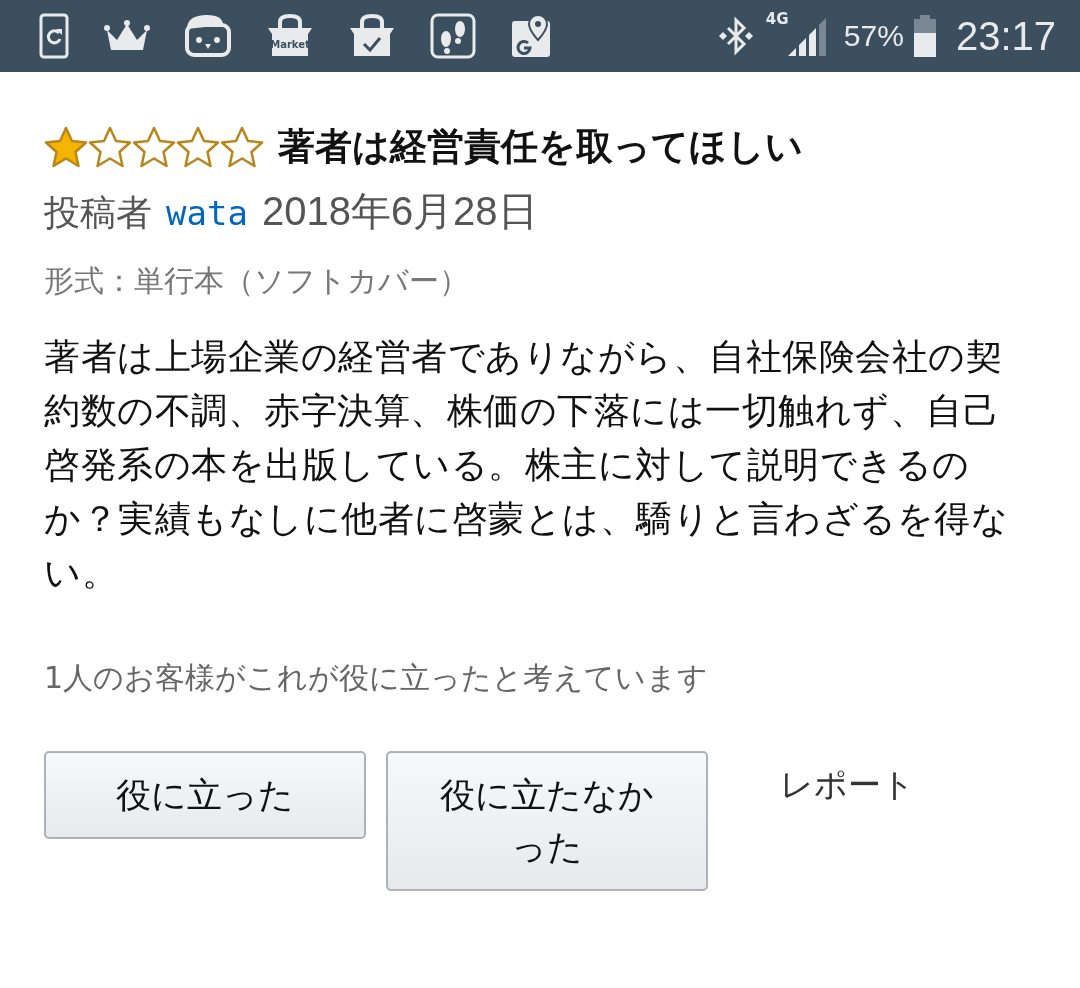 Image resolution: width=1080 pixels, height=988 pixels. Describe the element at coordinates (54, 36) in the screenshot. I see `phone-refresh-icon` at that location.